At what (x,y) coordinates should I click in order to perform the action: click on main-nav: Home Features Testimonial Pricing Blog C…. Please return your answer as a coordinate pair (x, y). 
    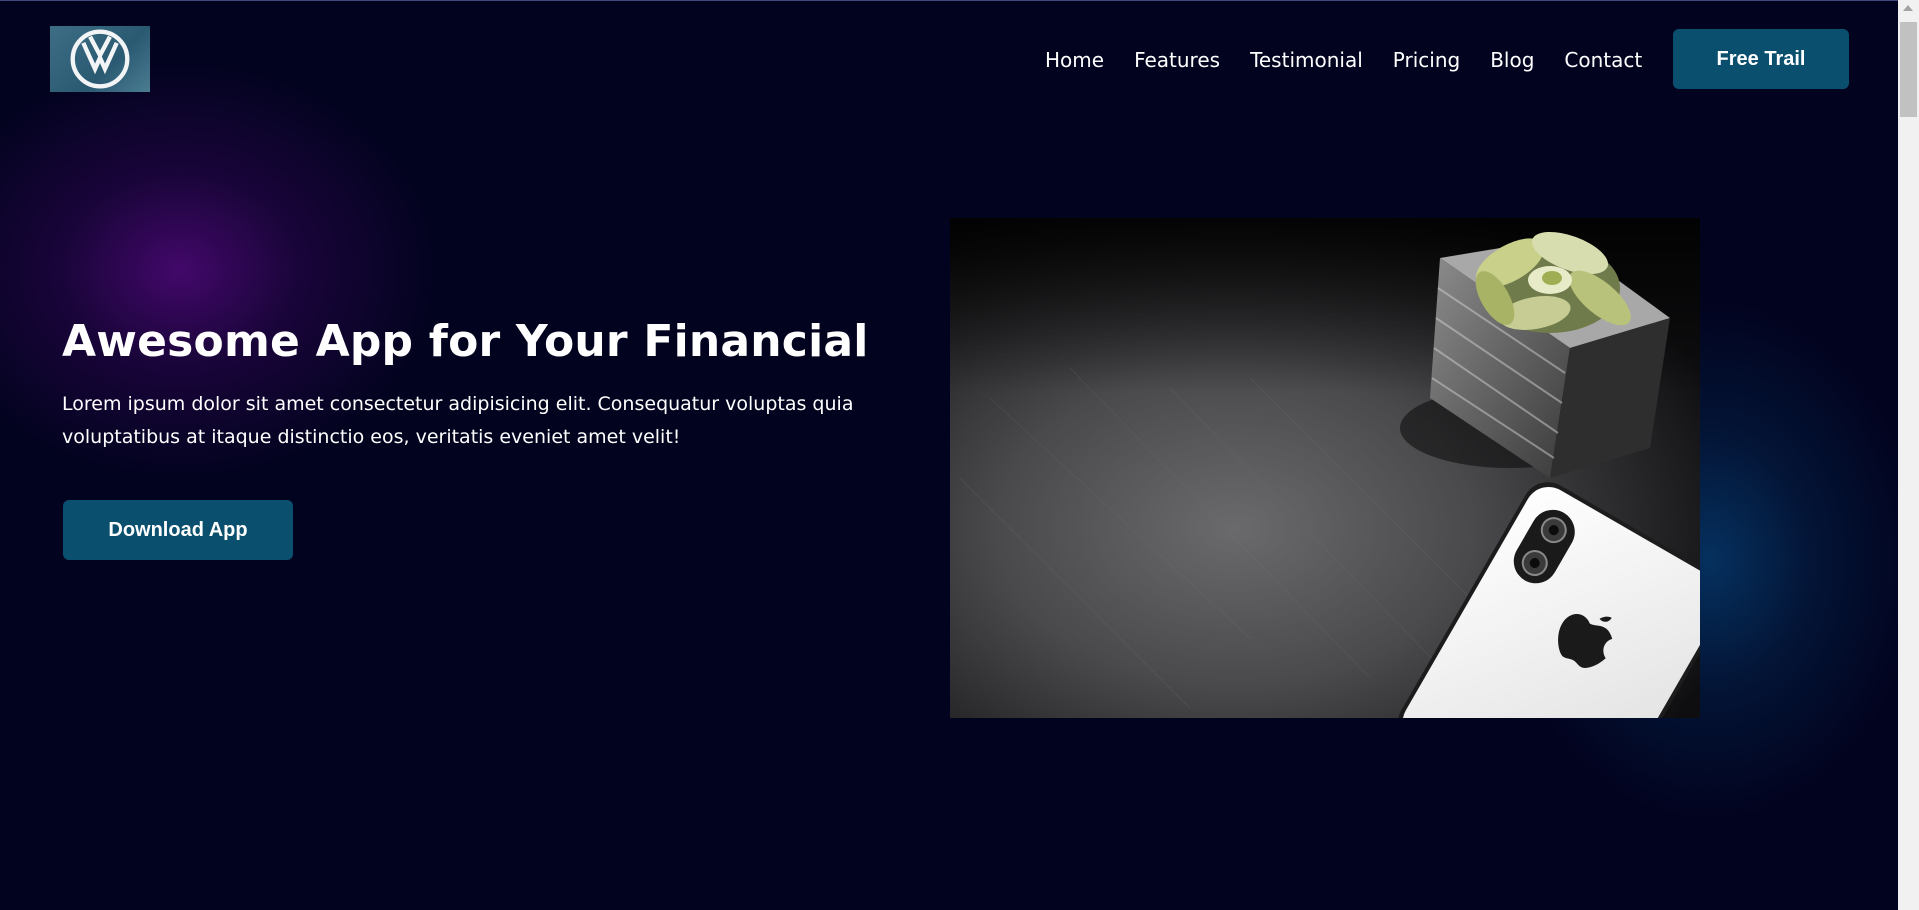
    Looking at the image, I should click on (1358, 60).